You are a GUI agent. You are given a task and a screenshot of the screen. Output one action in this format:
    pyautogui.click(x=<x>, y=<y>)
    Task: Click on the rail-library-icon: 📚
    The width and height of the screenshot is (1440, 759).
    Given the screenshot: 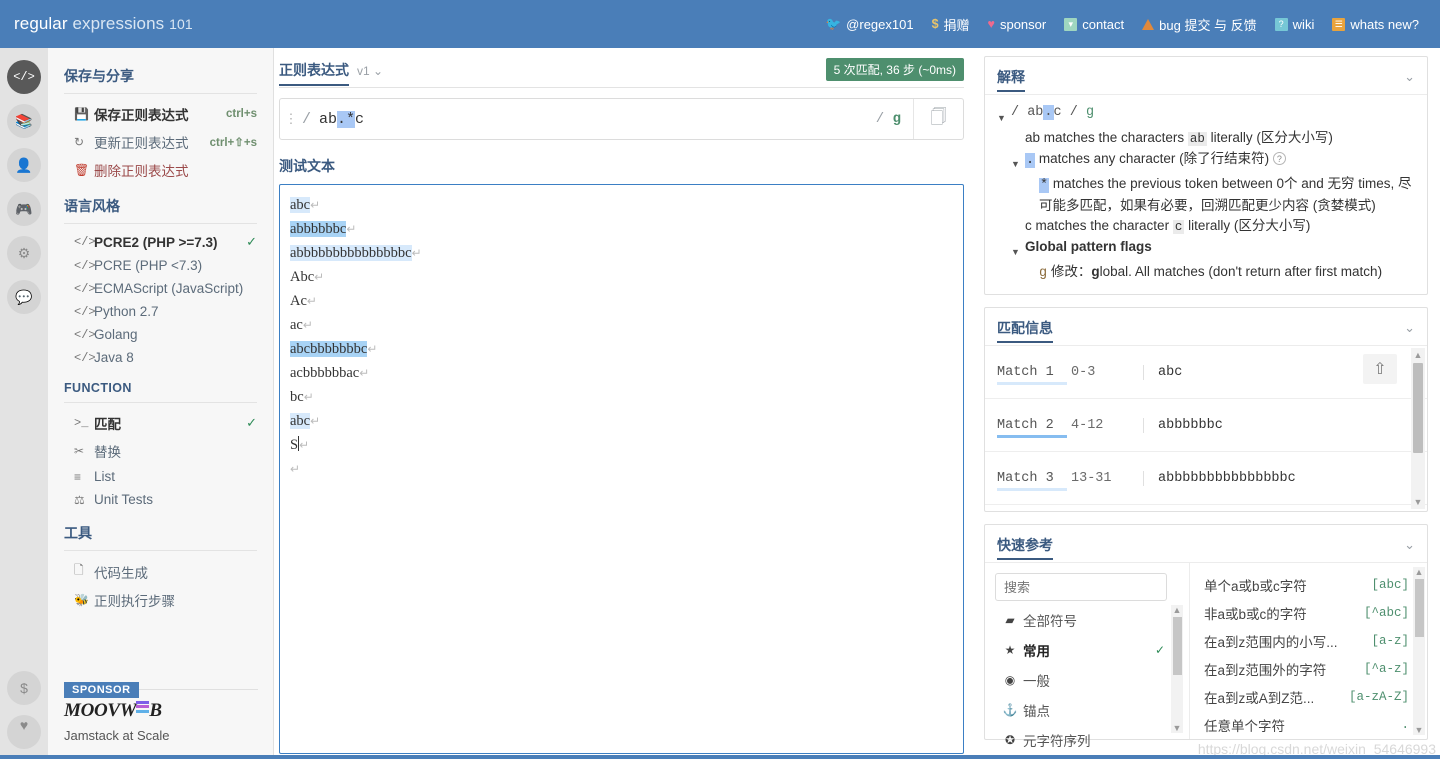 What is the action you would take?
    pyautogui.click(x=24, y=121)
    